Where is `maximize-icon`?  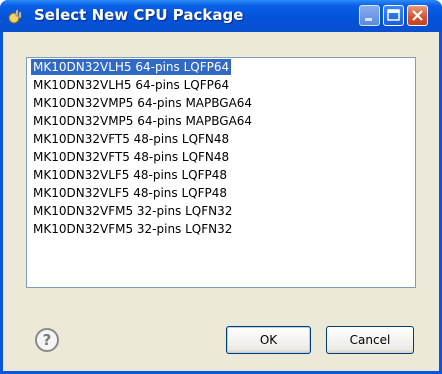 maximize-icon is located at coordinates (393, 15).